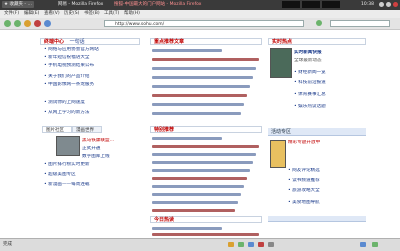  What do you see at coordinates (381, 4) in the screenshot?
I see `minimize-icon` at bounding box center [381, 4].